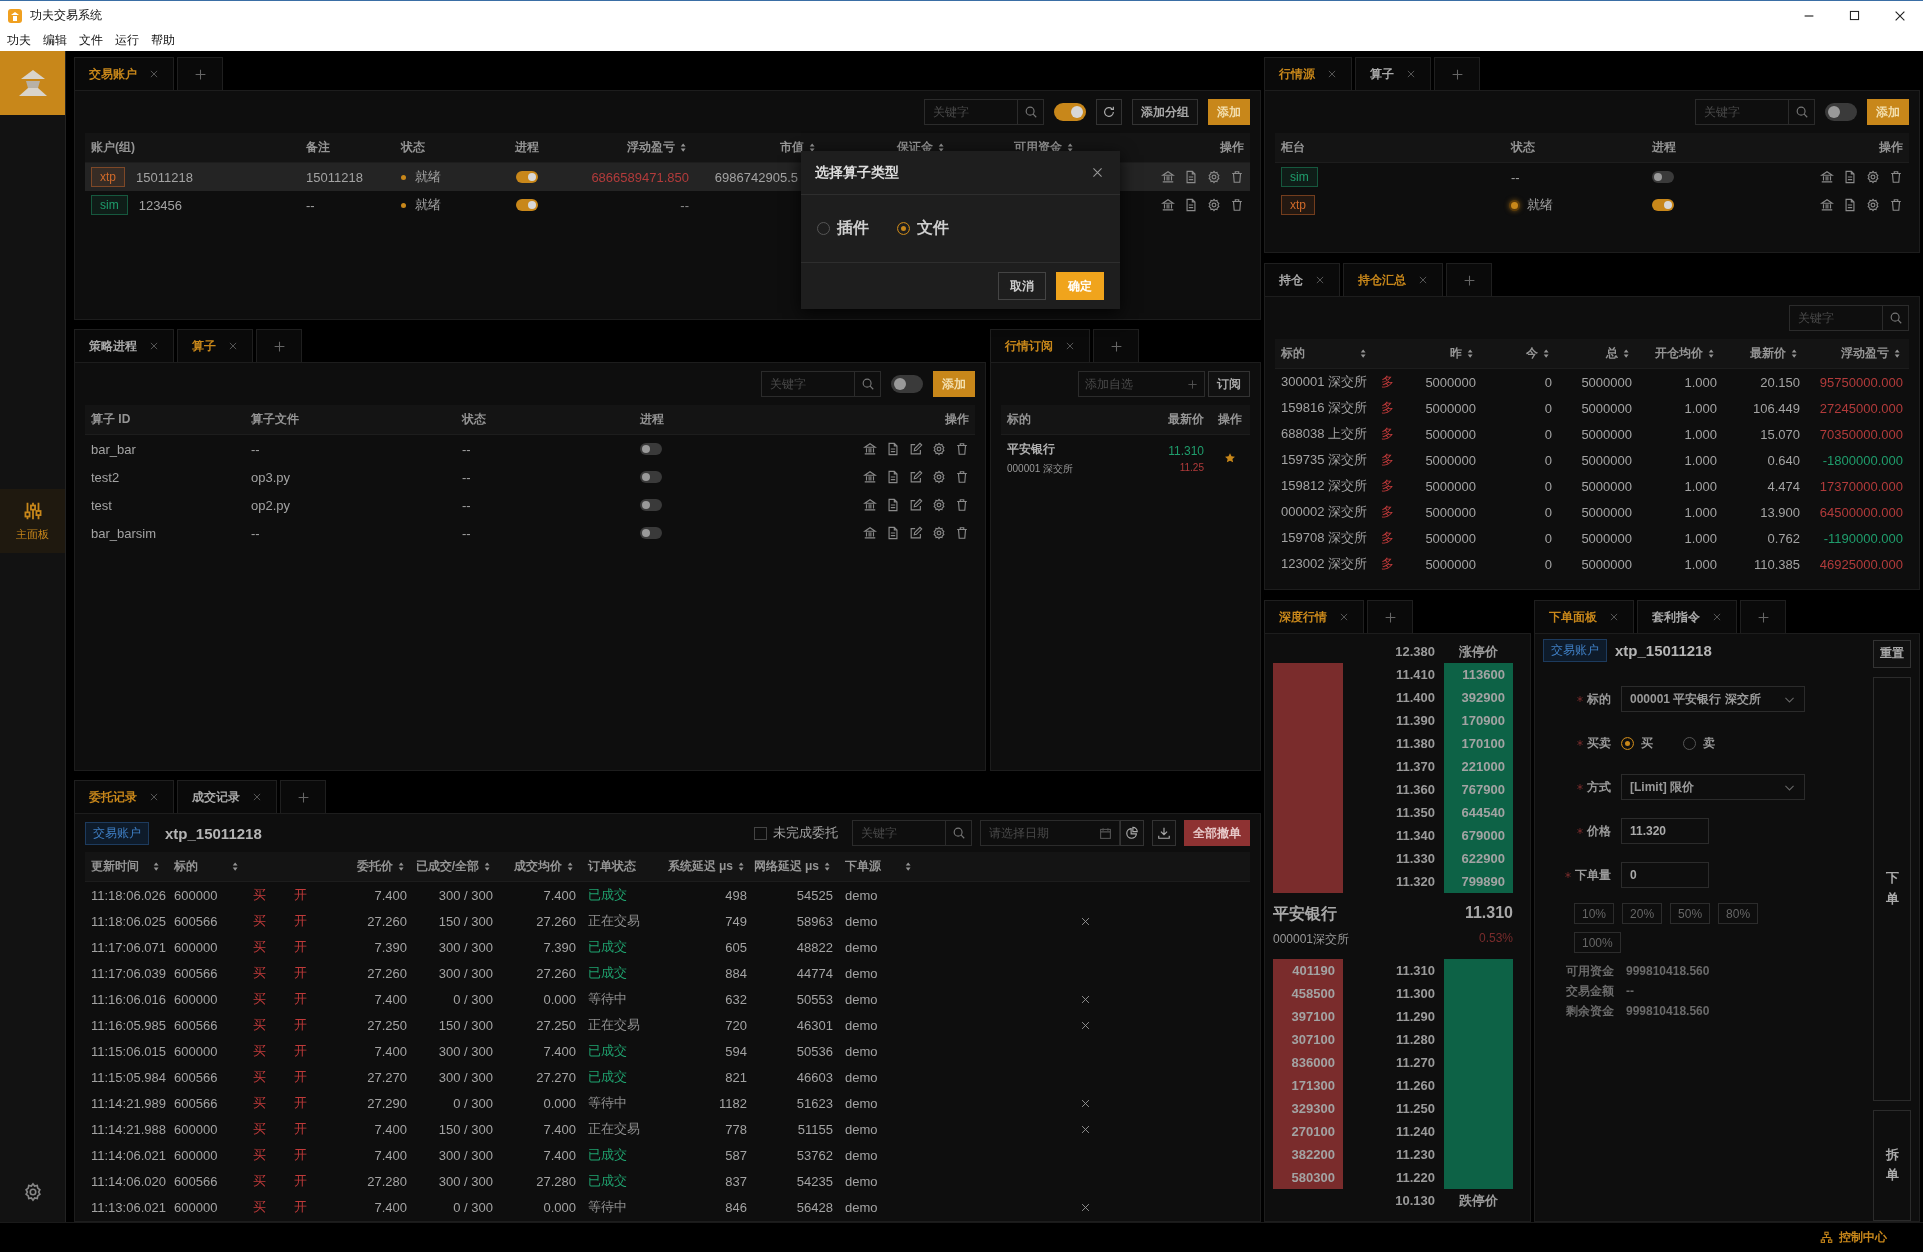 The image size is (1923, 1252). I want to click on limit-label: 涨停价, so click(1478, 651).